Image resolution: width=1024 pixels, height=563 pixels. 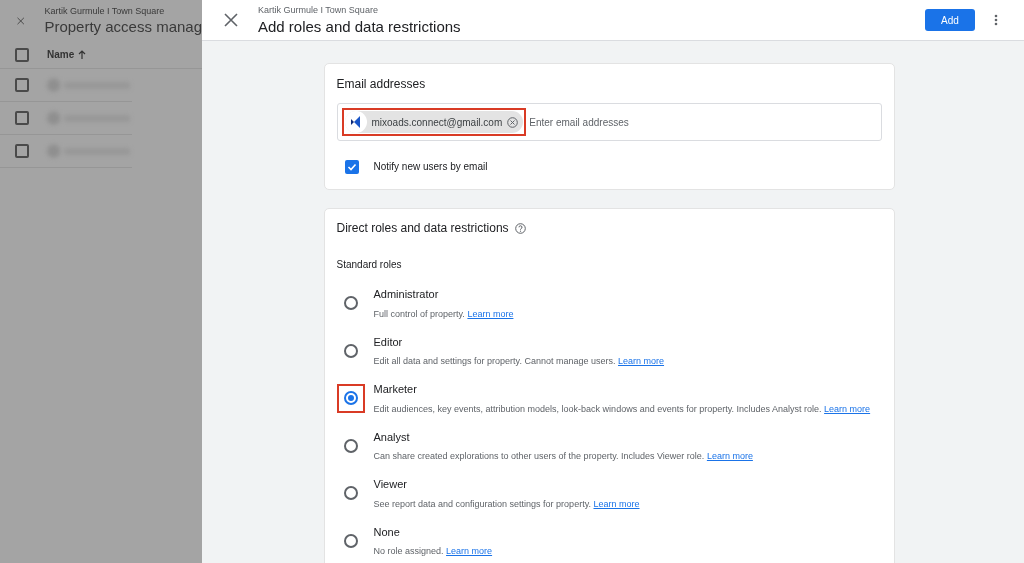 What do you see at coordinates (513, 122) in the screenshot?
I see `remove-icon` at bounding box center [513, 122].